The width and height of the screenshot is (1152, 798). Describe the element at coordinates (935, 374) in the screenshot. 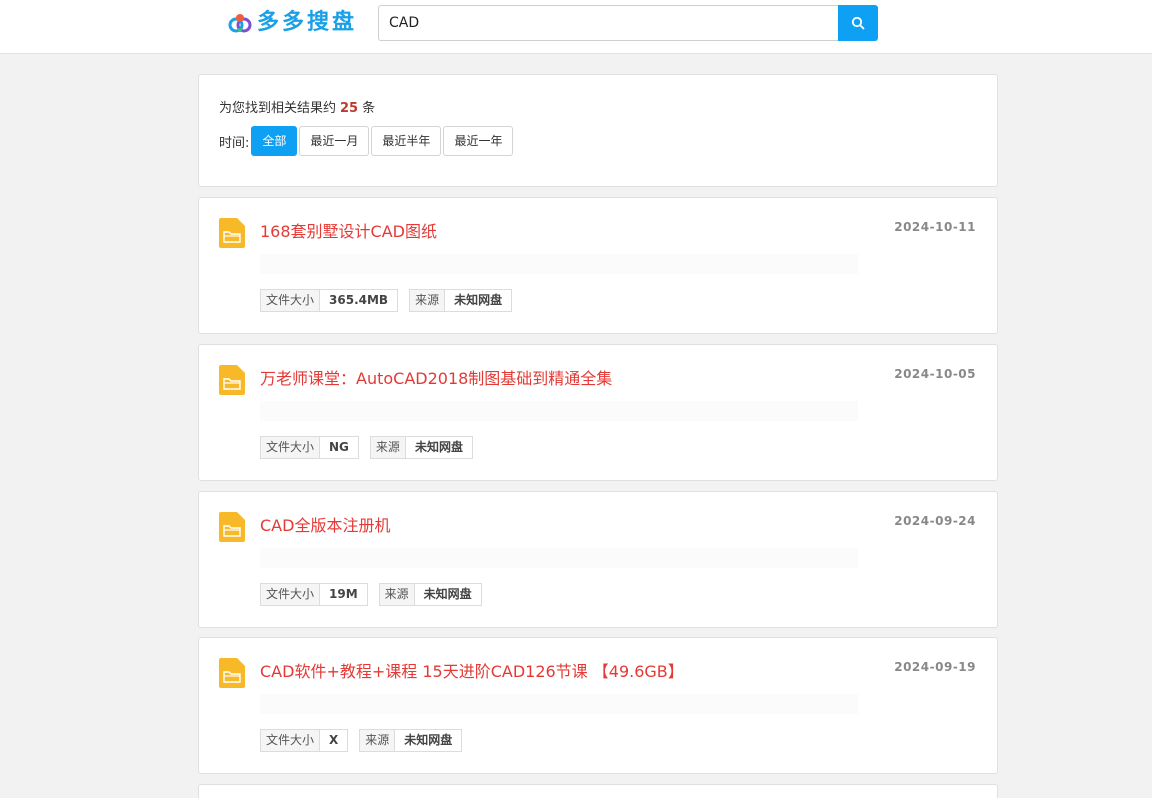

I see `result-date: 2024-10-05` at that location.